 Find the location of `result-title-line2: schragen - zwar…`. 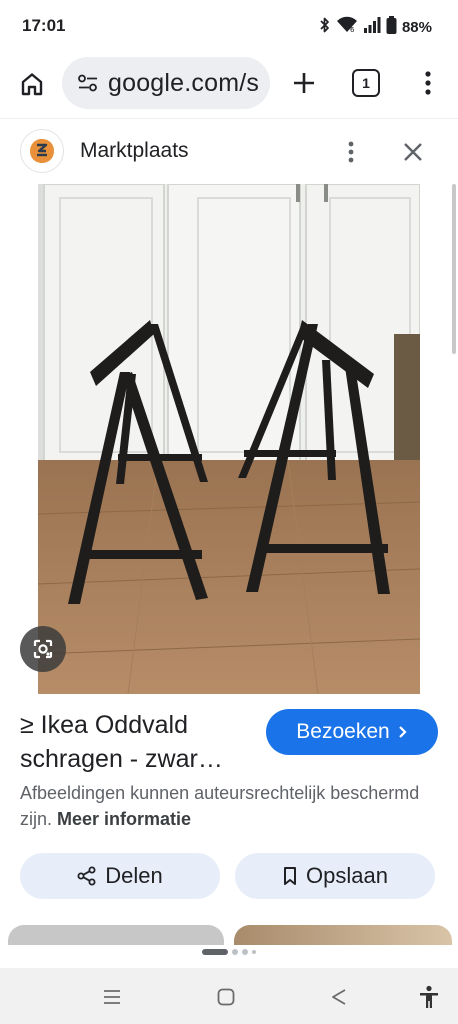

result-title-line2: schragen - zwar… is located at coordinates (121, 759).